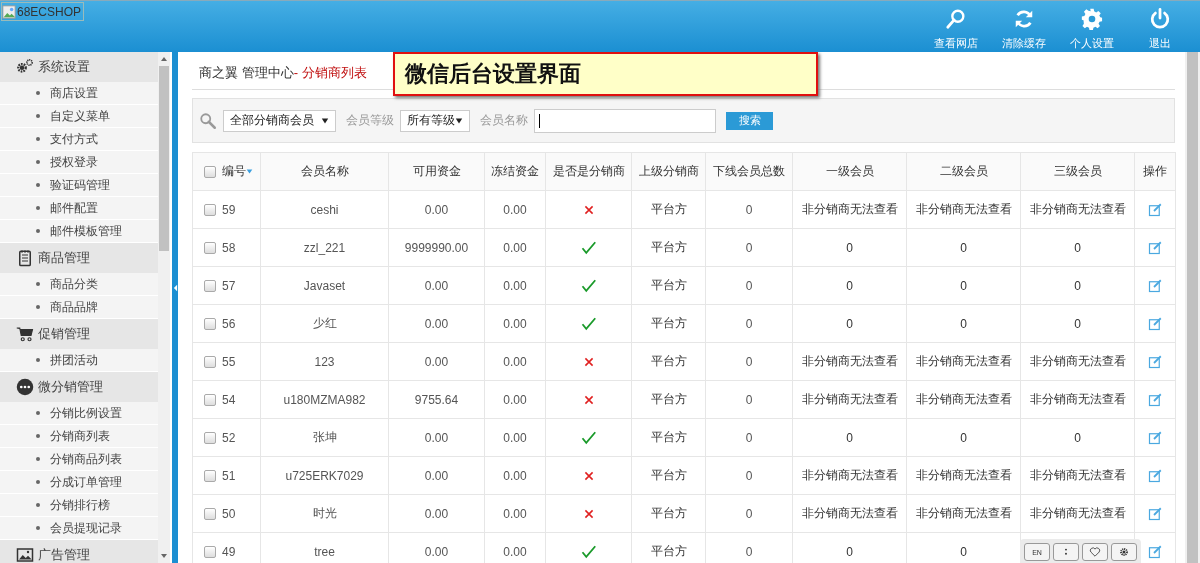 The height and width of the screenshot is (563, 1200). I want to click on column-header: 三级会员, so click(1077, 171).